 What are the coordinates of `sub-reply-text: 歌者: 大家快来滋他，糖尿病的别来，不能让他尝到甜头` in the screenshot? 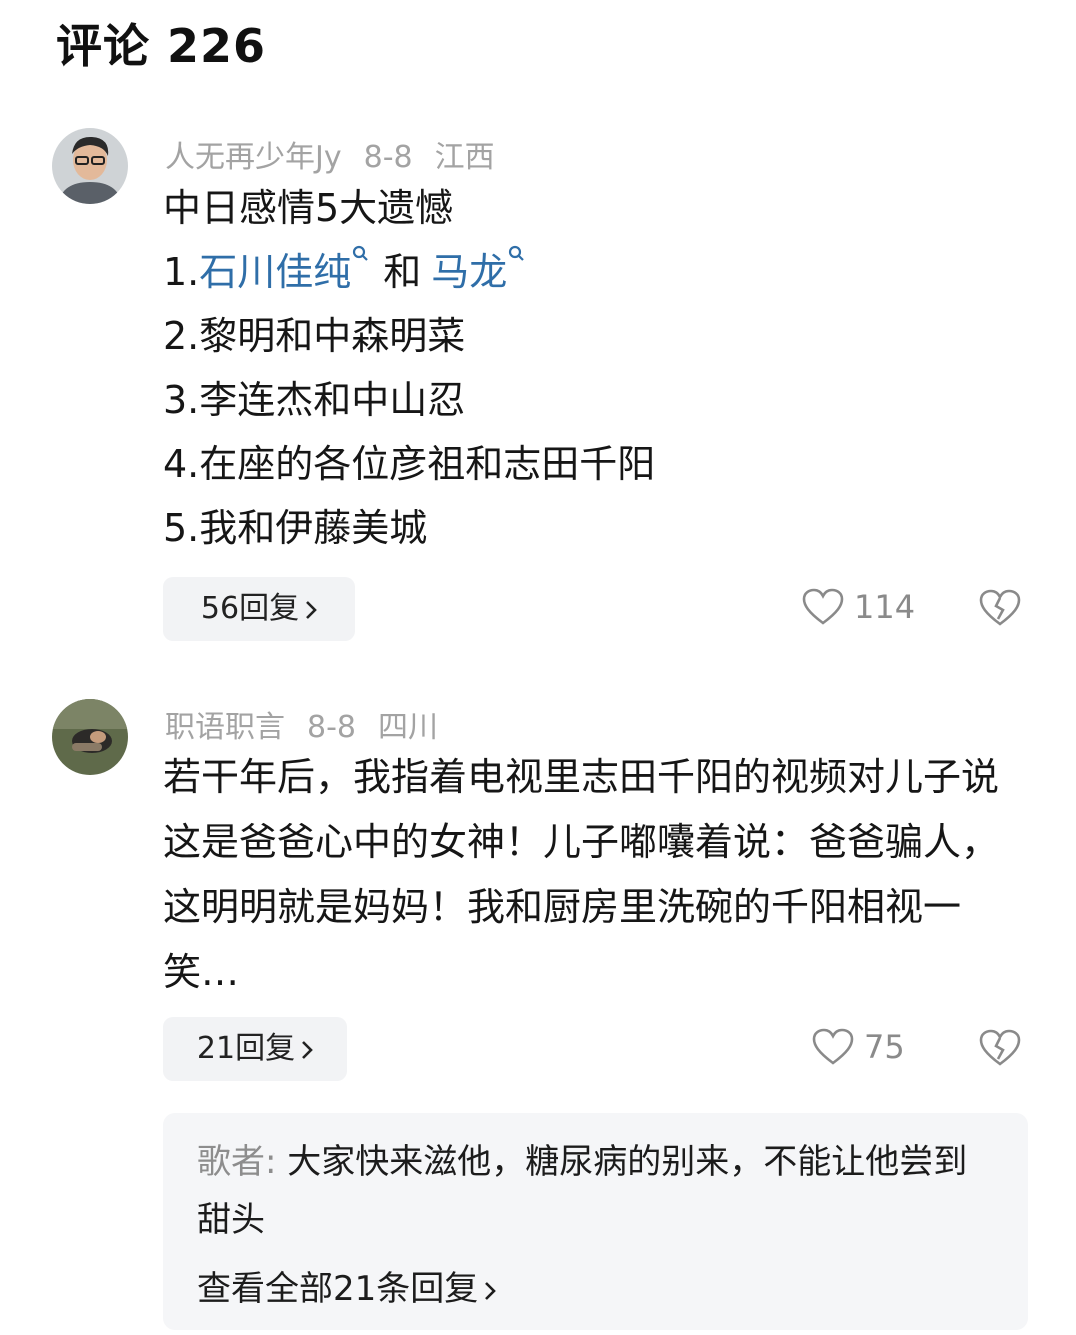 It's located at (592, 1191).